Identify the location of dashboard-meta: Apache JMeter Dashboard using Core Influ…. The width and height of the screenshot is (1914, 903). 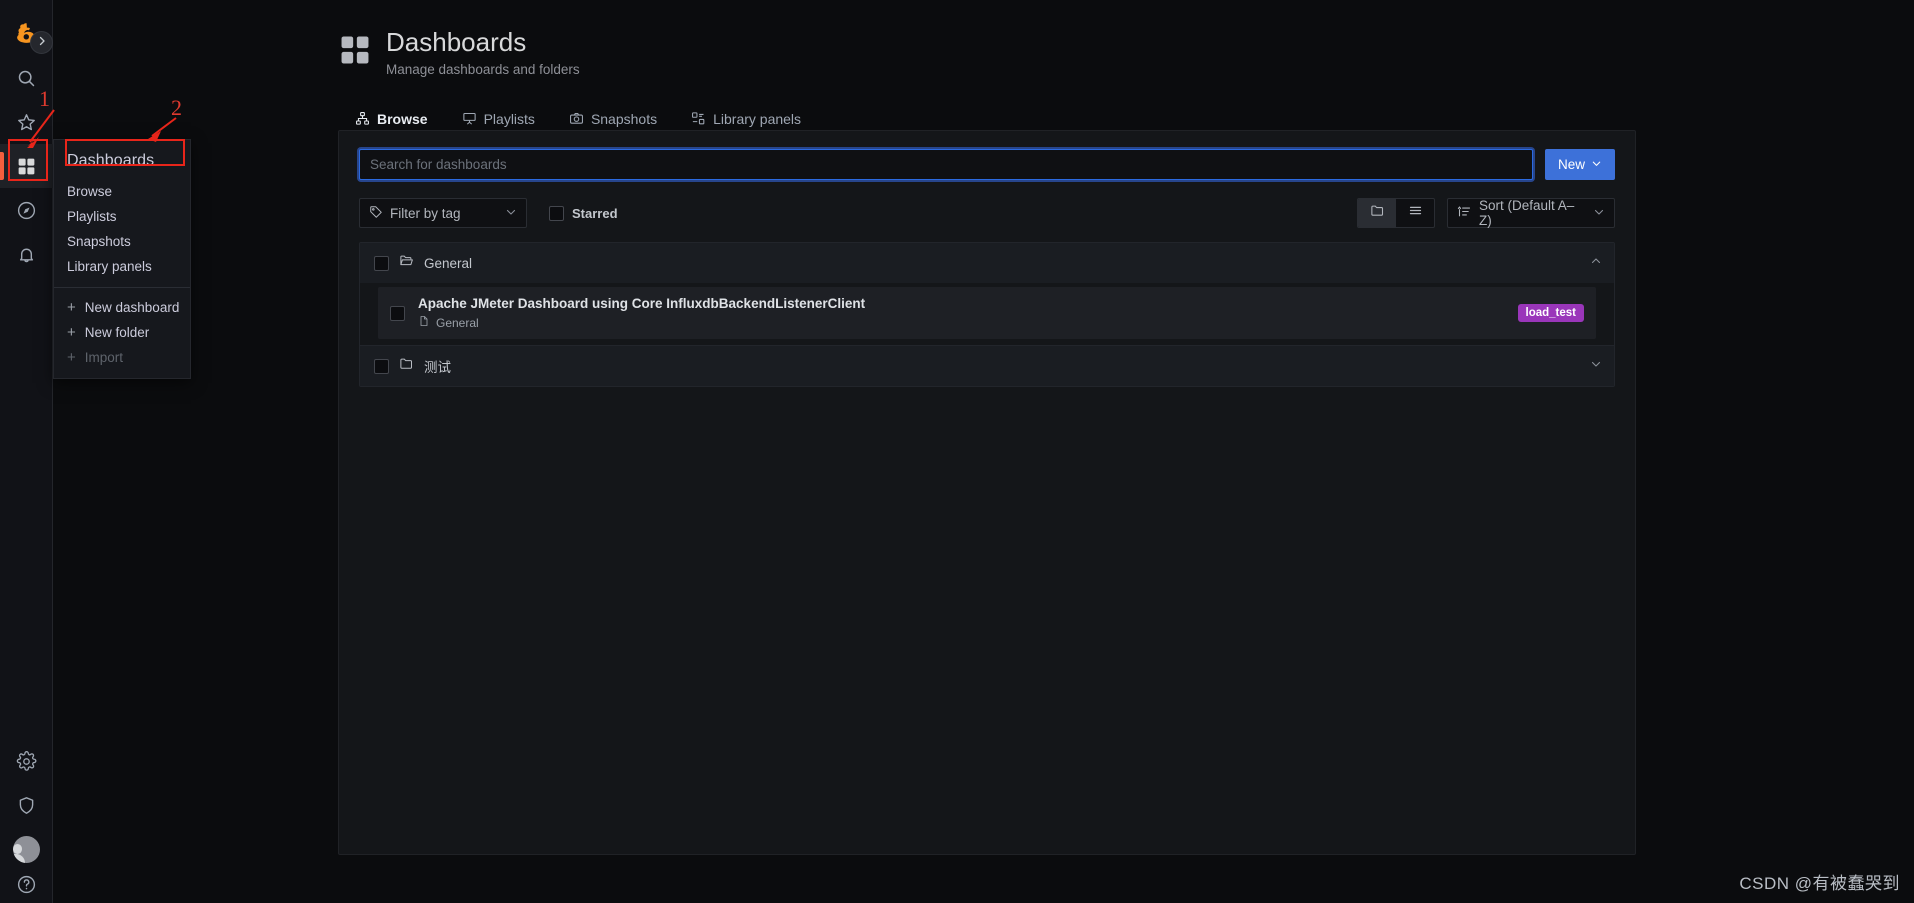
(641, 313).